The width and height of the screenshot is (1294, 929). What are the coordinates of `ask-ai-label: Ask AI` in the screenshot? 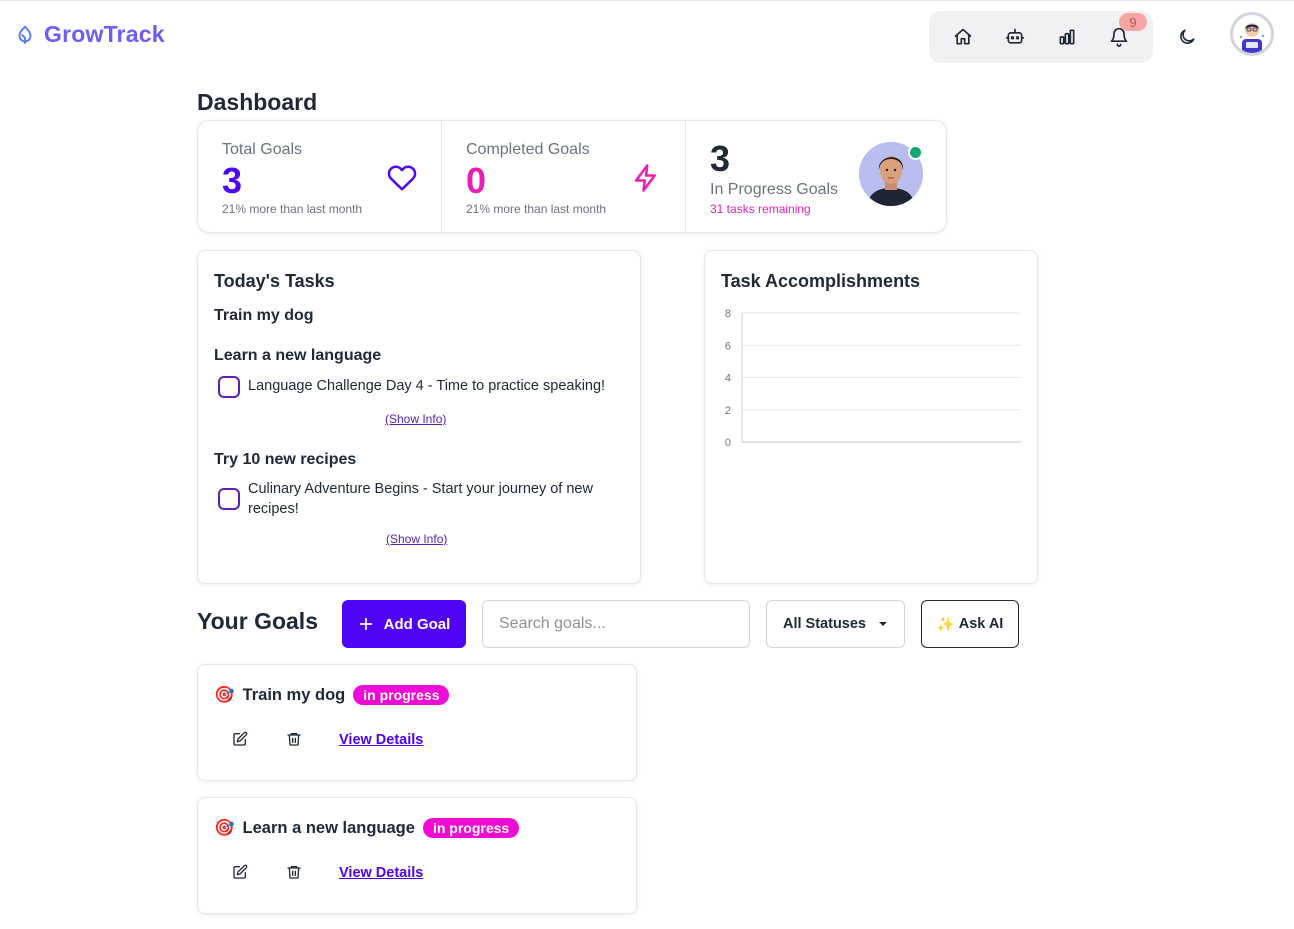 It's located at (981, 624).